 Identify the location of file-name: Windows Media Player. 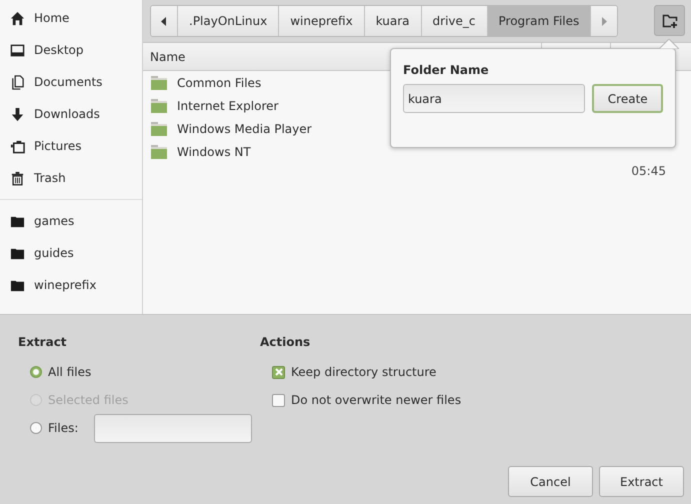
(244, 129).